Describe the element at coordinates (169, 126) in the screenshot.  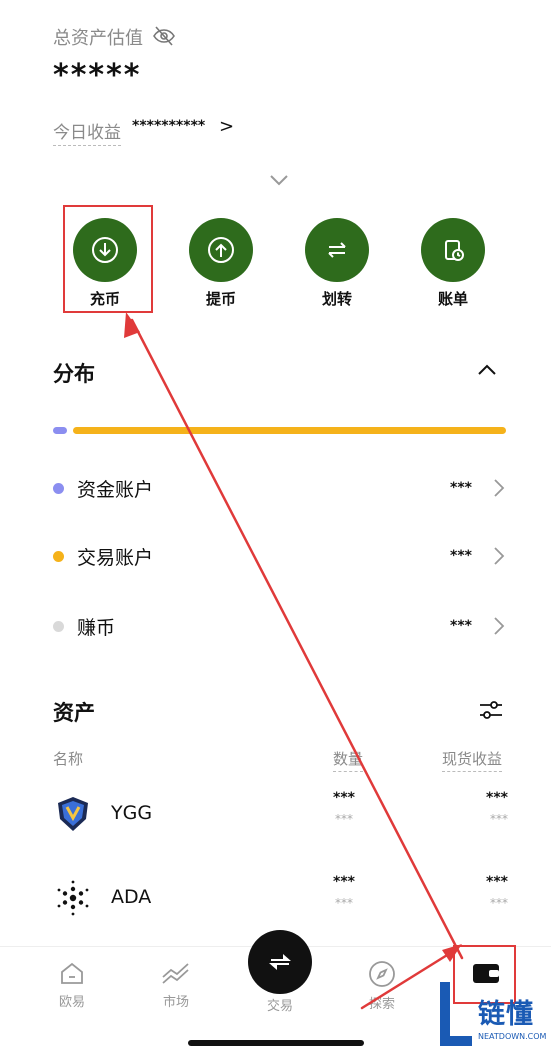
I see `today-pnl-value: **********` at that location.